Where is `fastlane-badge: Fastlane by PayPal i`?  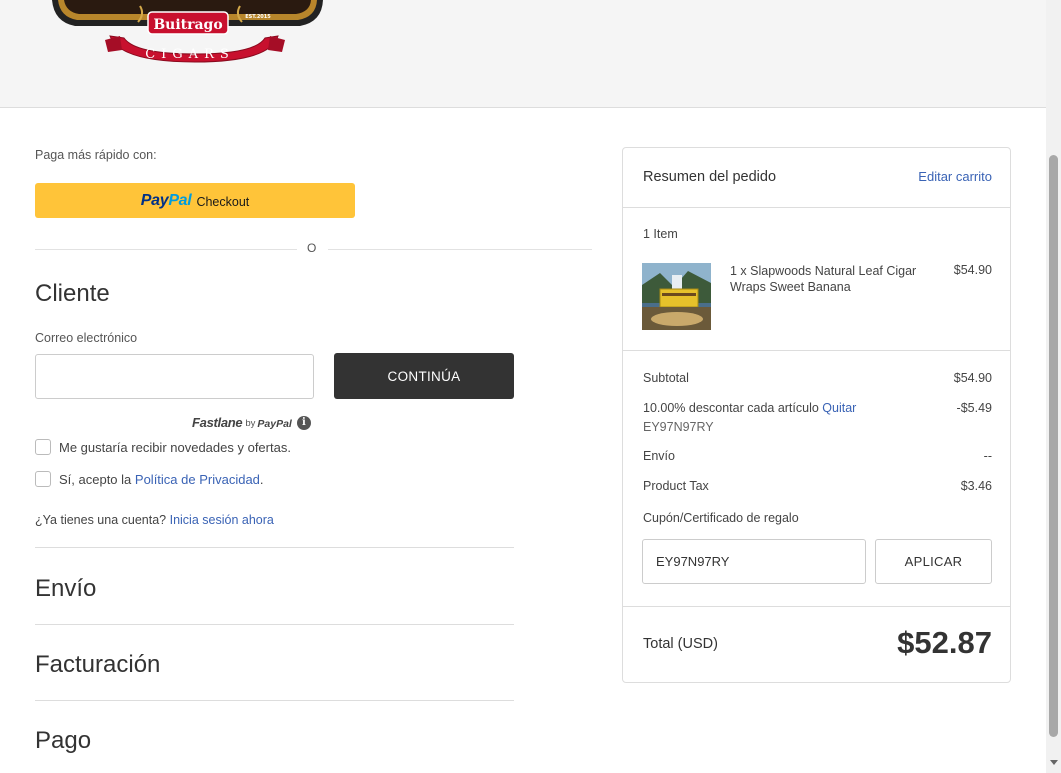 fastlane-badge: Fastlane by PayPal i is located at coordinates (251, 422).